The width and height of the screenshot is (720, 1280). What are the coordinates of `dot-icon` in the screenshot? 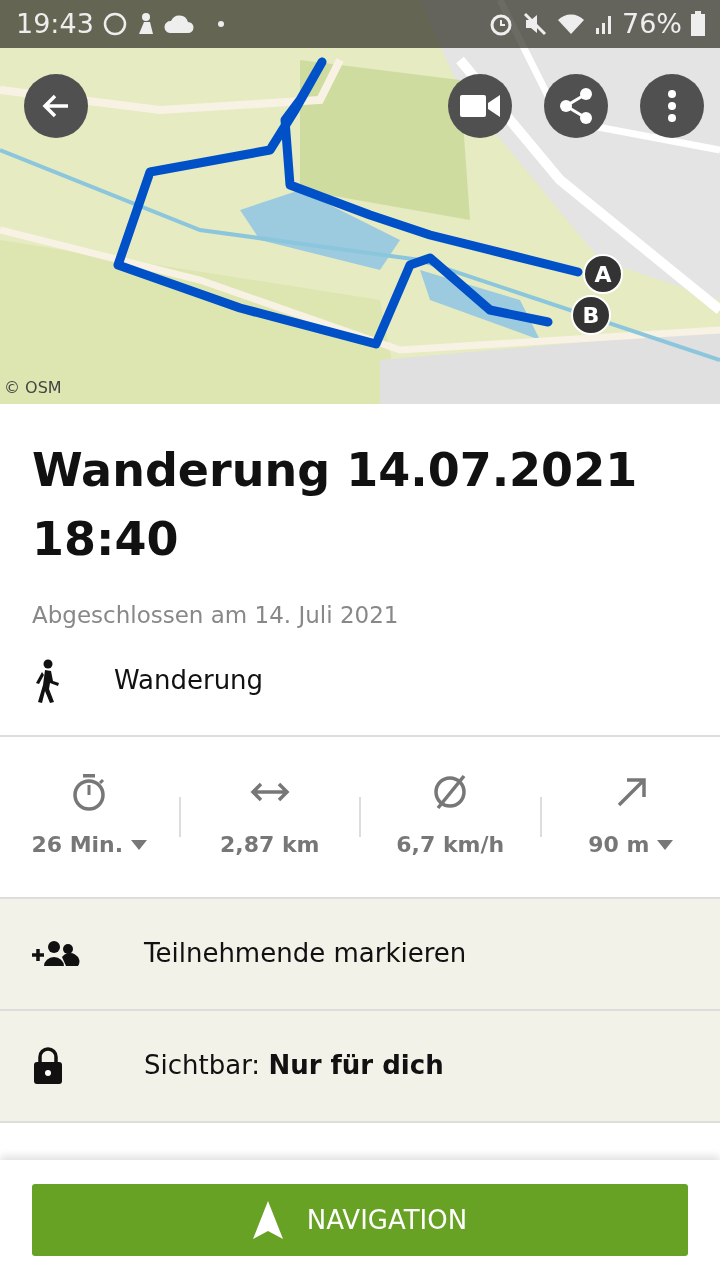 It's located at (220, 24).